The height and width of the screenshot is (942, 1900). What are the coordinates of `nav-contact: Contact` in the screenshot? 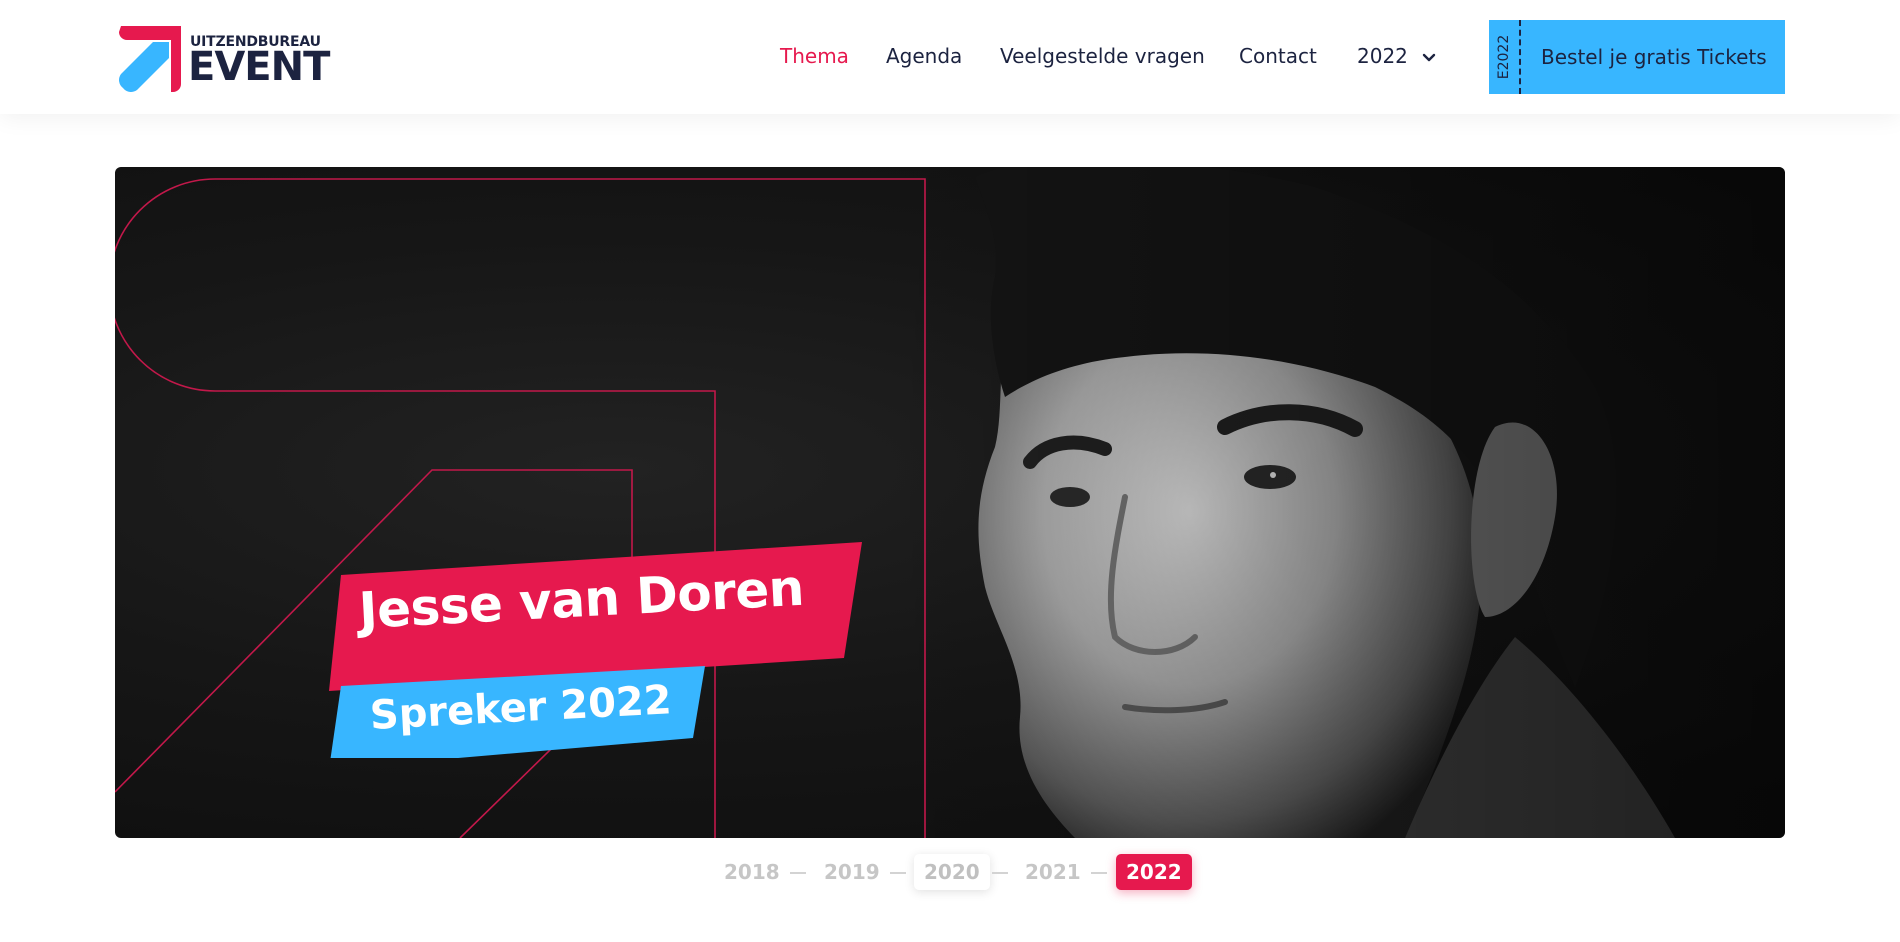 It's located at (1278, 56).